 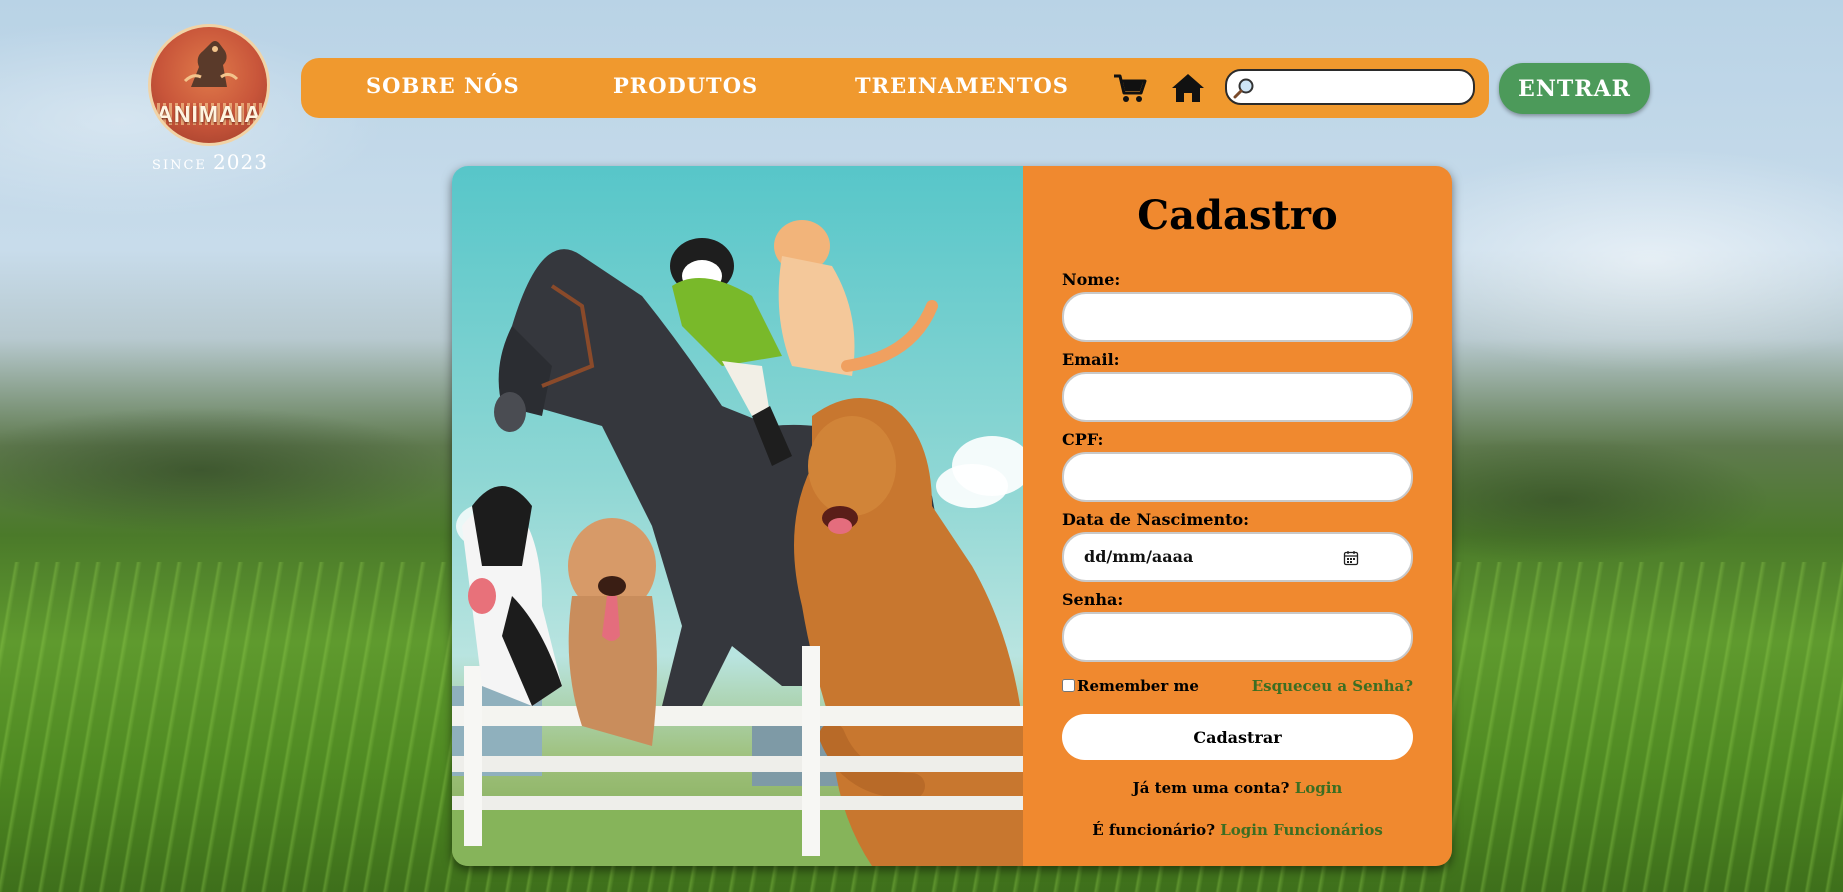 I want to click on employee-prompt-text: É funcionário?, so click(x=1153, y=830).